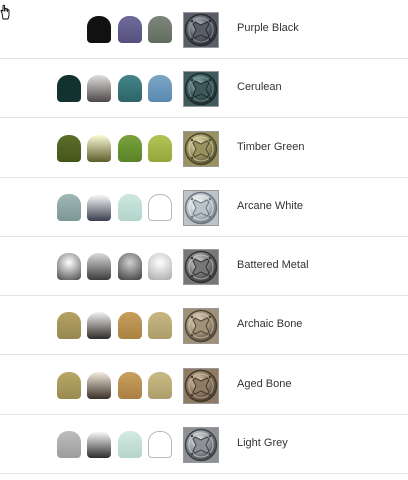 The width and height of the screenshot is (408, 480). What do you see at coordinates (160, 266) in the screenshot?
I see `light-silver-pot` at bounding box center [160, 266].